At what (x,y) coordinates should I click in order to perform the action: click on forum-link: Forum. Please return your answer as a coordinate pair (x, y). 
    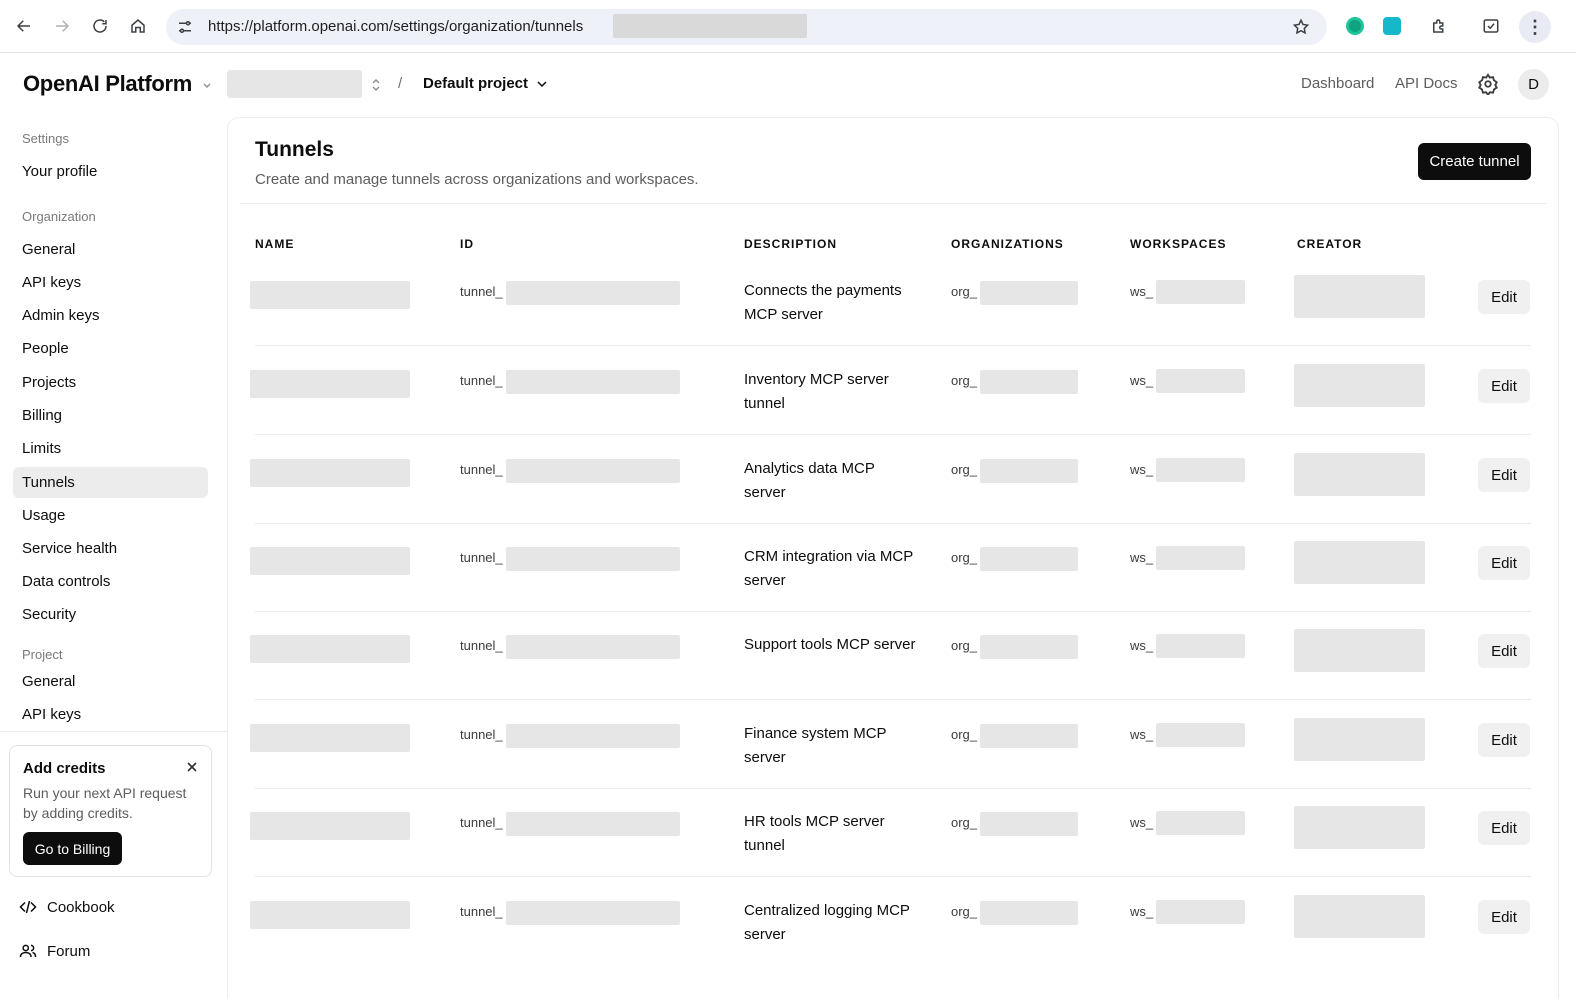
    Looking at the image, I should click on (54, 951).